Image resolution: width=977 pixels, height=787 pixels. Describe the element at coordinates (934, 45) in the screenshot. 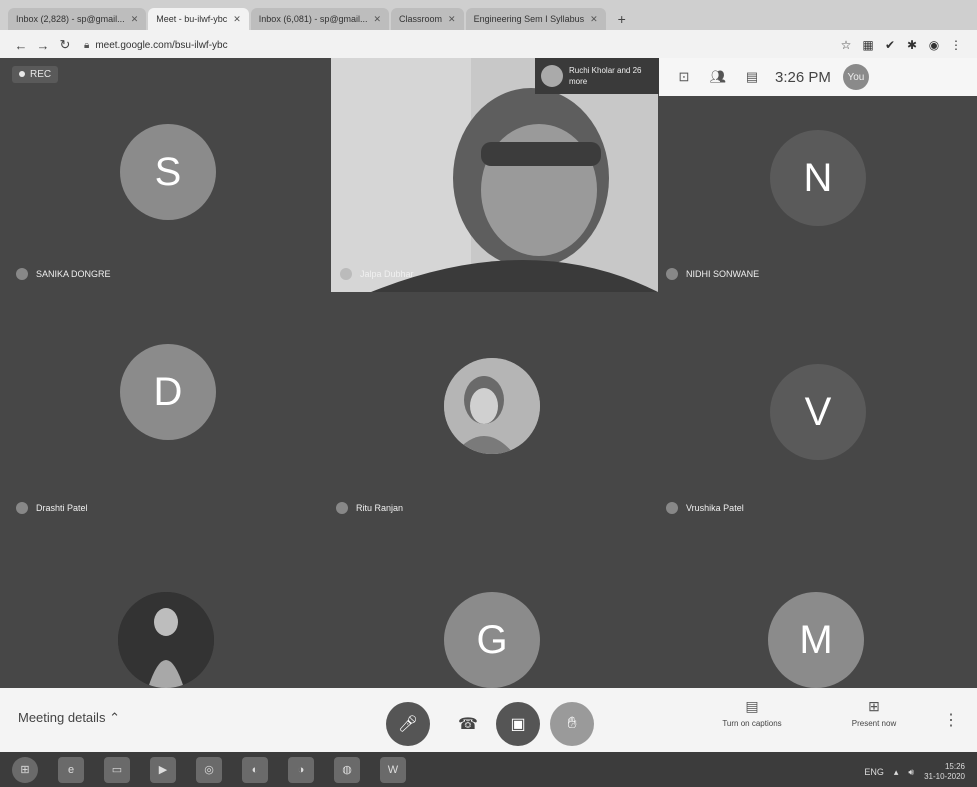

I see `profile-icon: ◉` at that location.